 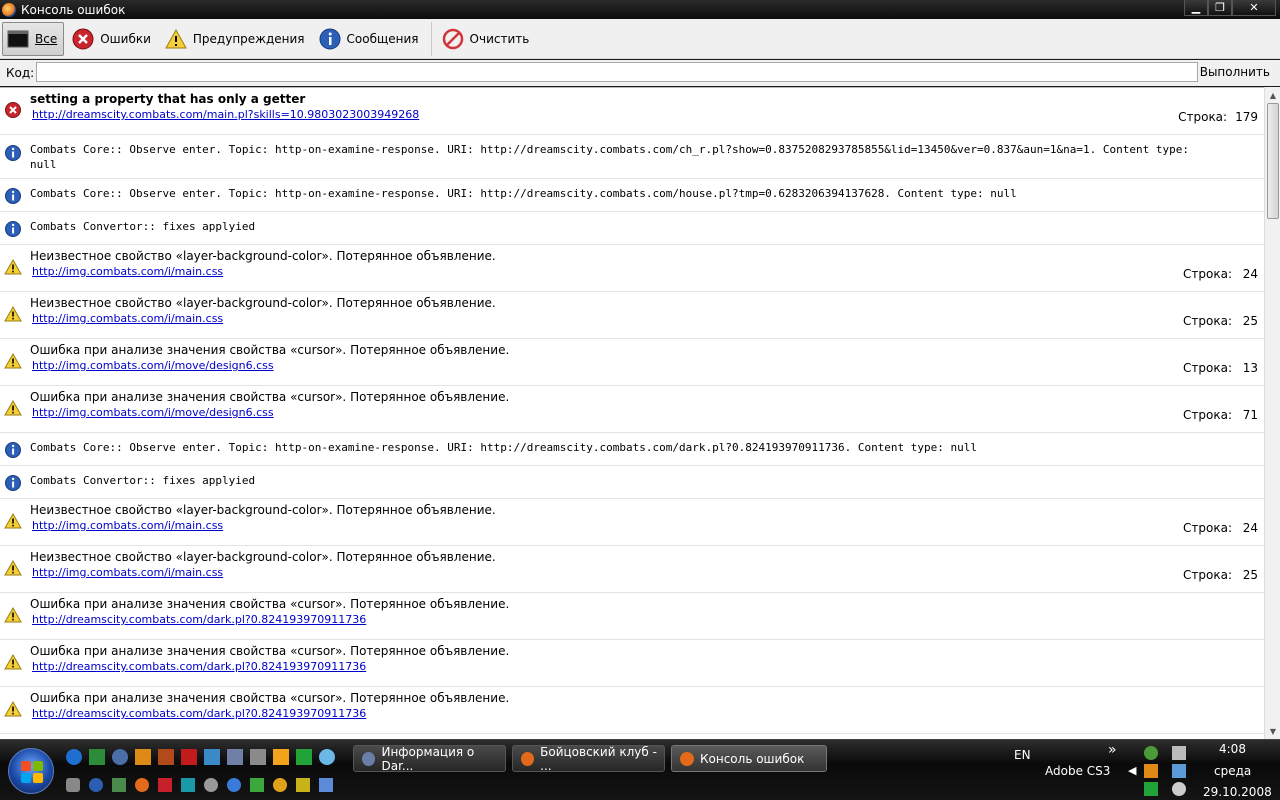 What do you see at coordinates (1022, 755) in the screenshot?
I see `language-indicator: EN` at bounding box center [1022, 755].